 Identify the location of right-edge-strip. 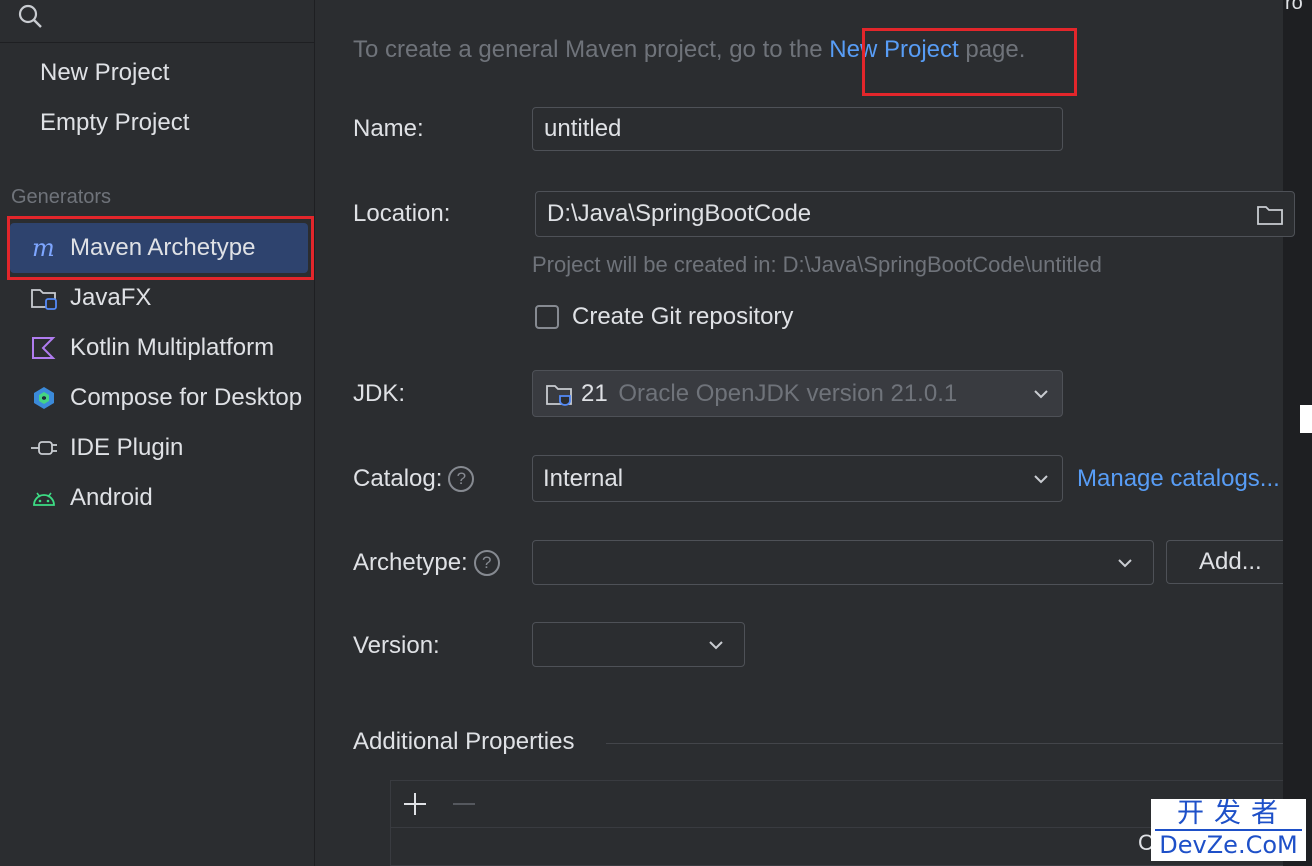
(1297, 433).